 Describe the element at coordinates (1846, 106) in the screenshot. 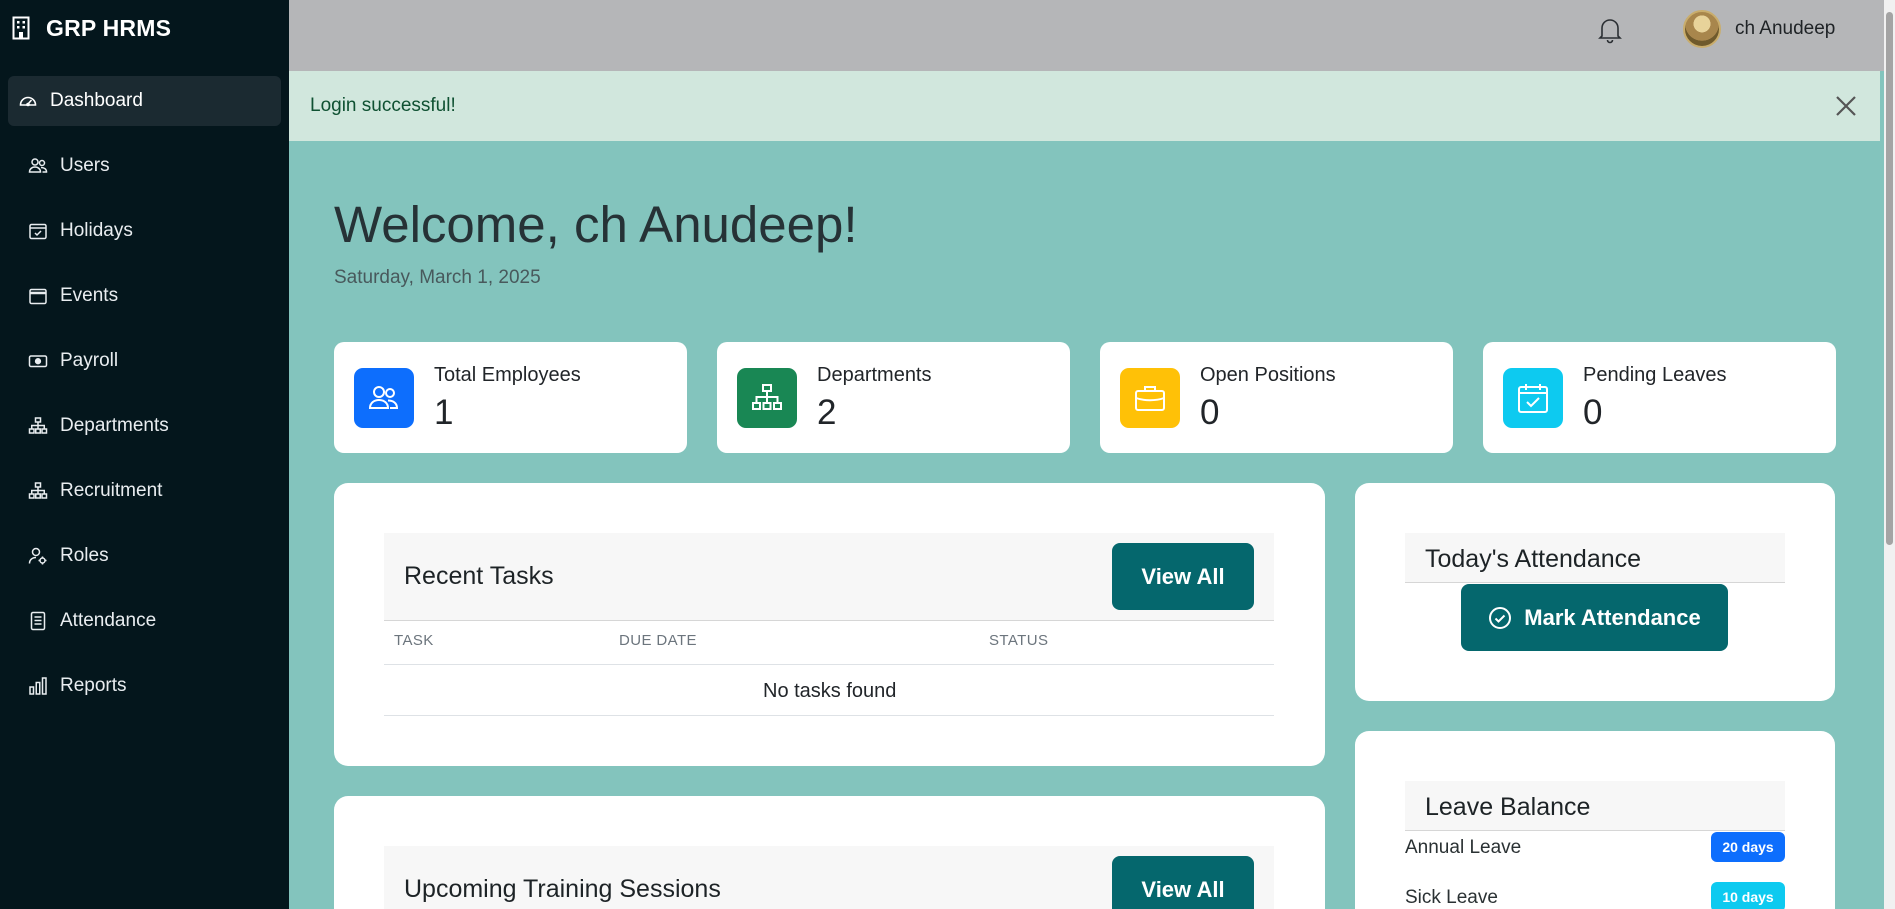

I see `close-icon` at that location.